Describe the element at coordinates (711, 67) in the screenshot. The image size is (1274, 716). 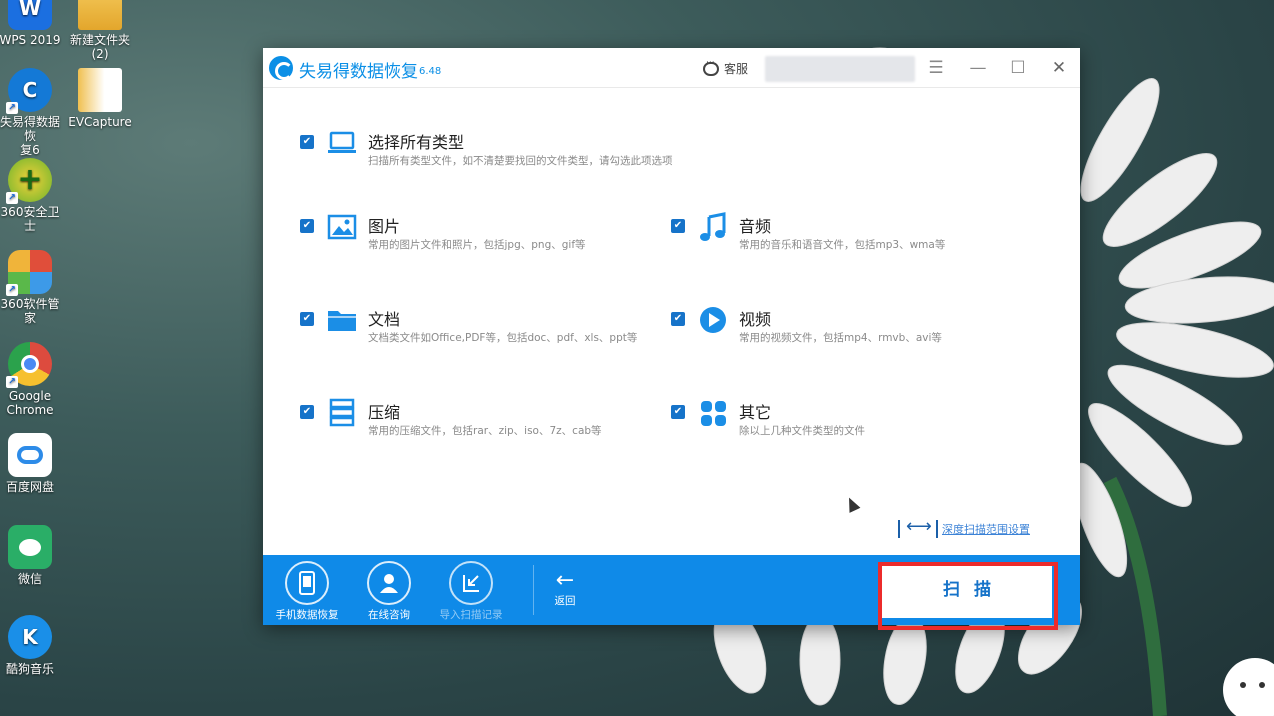
I see `chat-bubble-icon` at that location.